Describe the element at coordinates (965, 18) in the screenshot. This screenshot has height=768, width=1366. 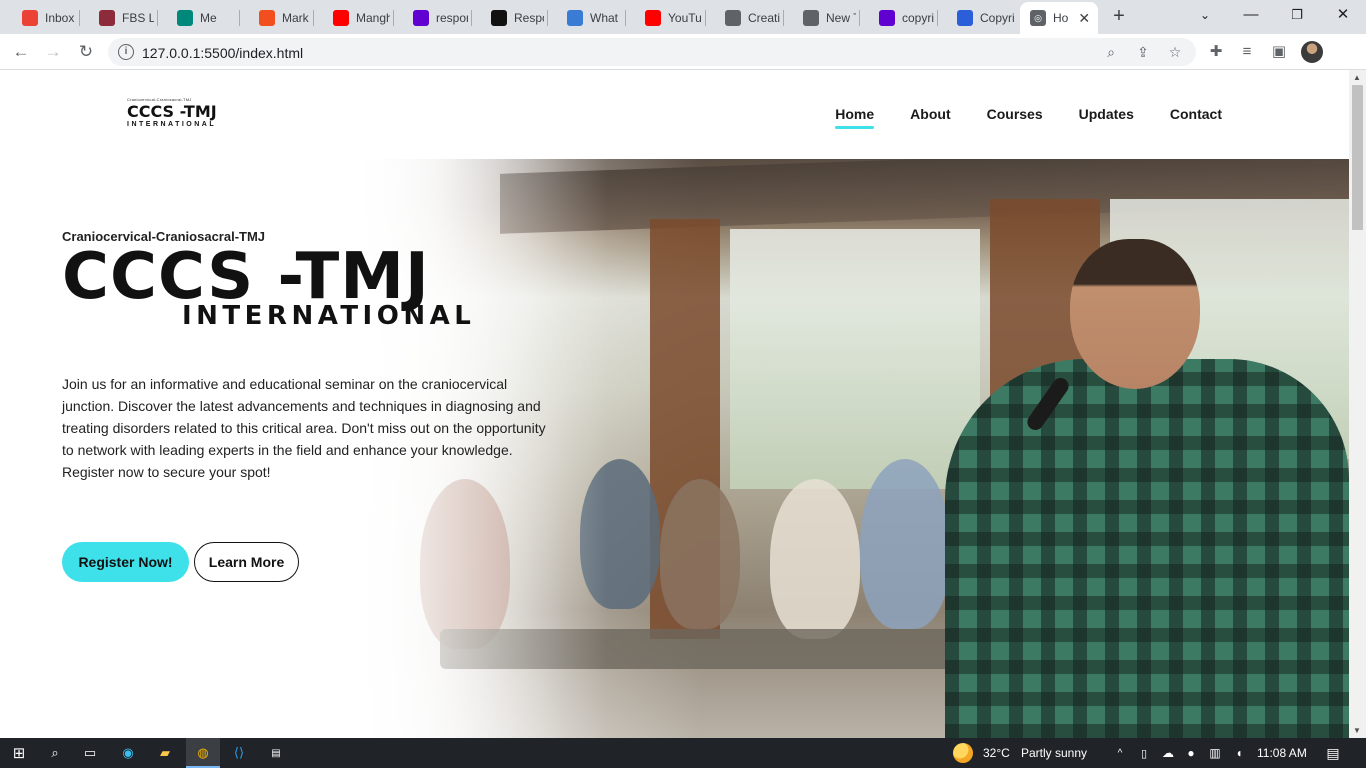
I see `s-icon` at that location.